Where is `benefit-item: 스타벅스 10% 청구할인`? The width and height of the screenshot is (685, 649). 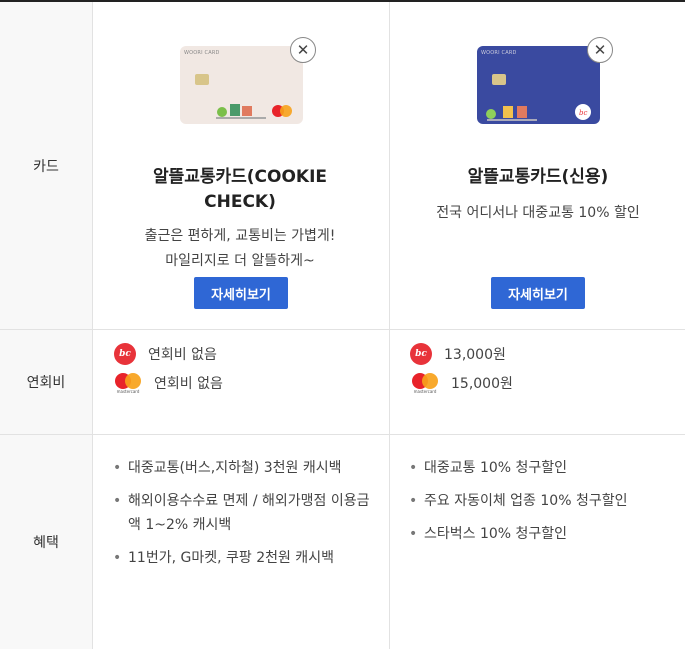
benefit-item: 스타벅스 10% 청구할인 is located at coordinates (541, 534).